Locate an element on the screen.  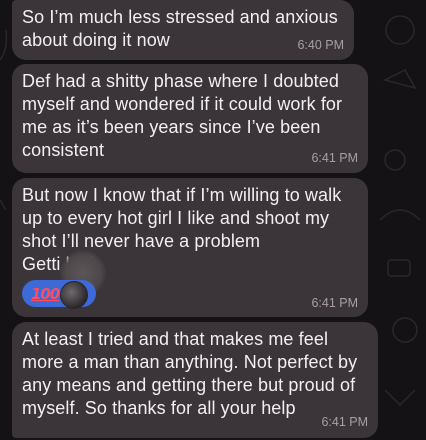
reactor-avatar is located at coordinates (74, 295).